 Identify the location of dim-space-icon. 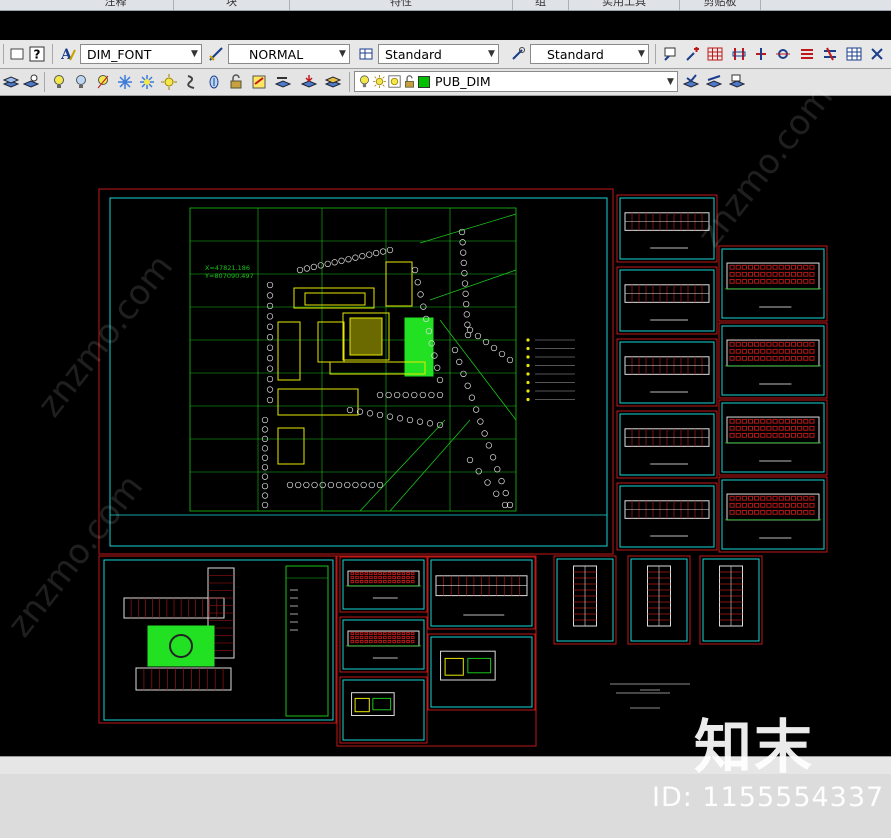
(807, 54).